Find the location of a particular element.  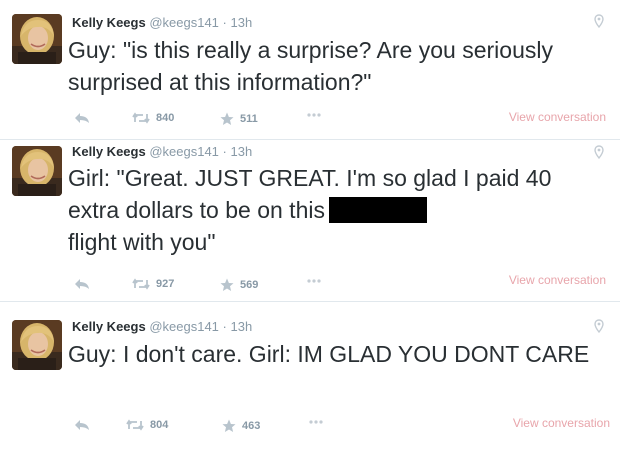

favorite-button: 569 is located at coordinates (239, 285).